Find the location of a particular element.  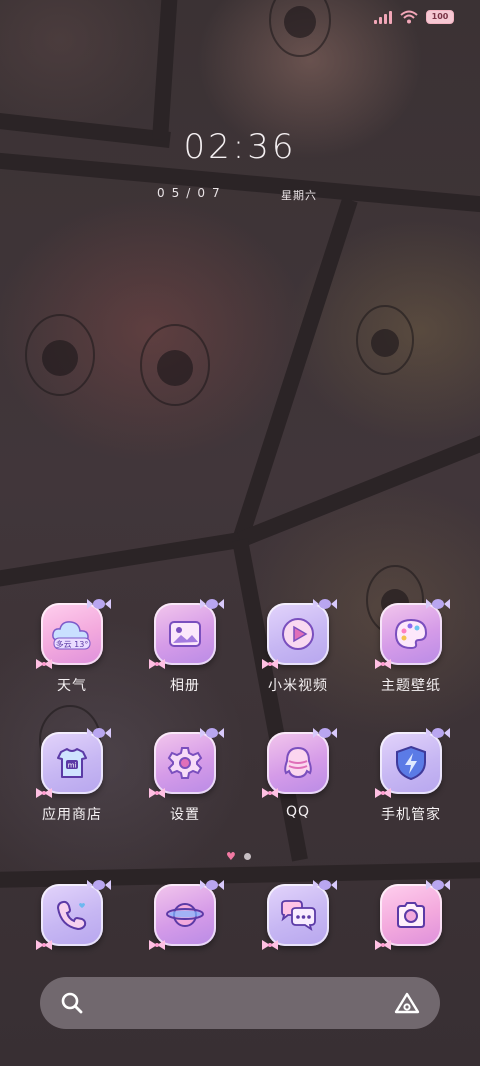

video-icon is located at coordinates (298, 634).